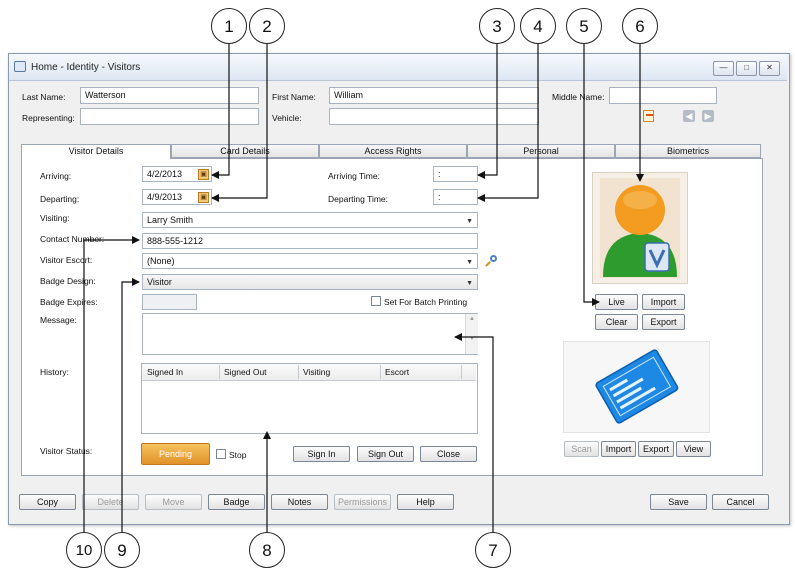  What do you see at coordinates (299, 502) in the screenshot?
I see `notes-button: Notes` at bounding box center [299, 502].